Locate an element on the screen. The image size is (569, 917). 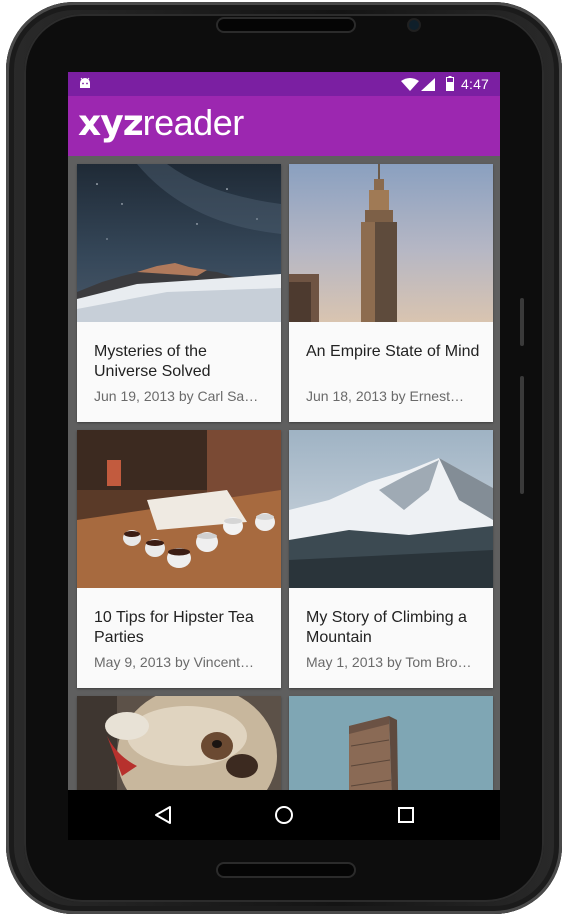
bottom-speaker is located at coordinates (286, 870).